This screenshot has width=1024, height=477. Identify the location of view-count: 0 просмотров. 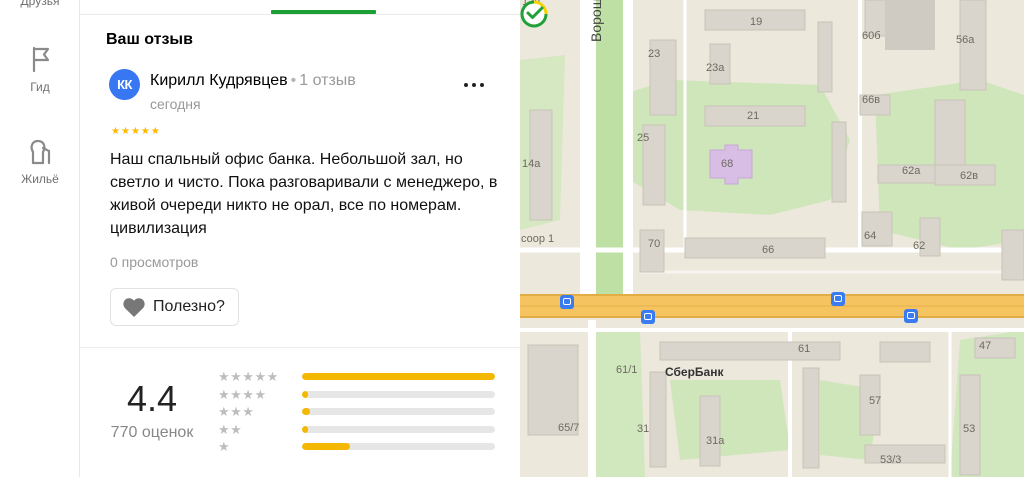
(154, 262).